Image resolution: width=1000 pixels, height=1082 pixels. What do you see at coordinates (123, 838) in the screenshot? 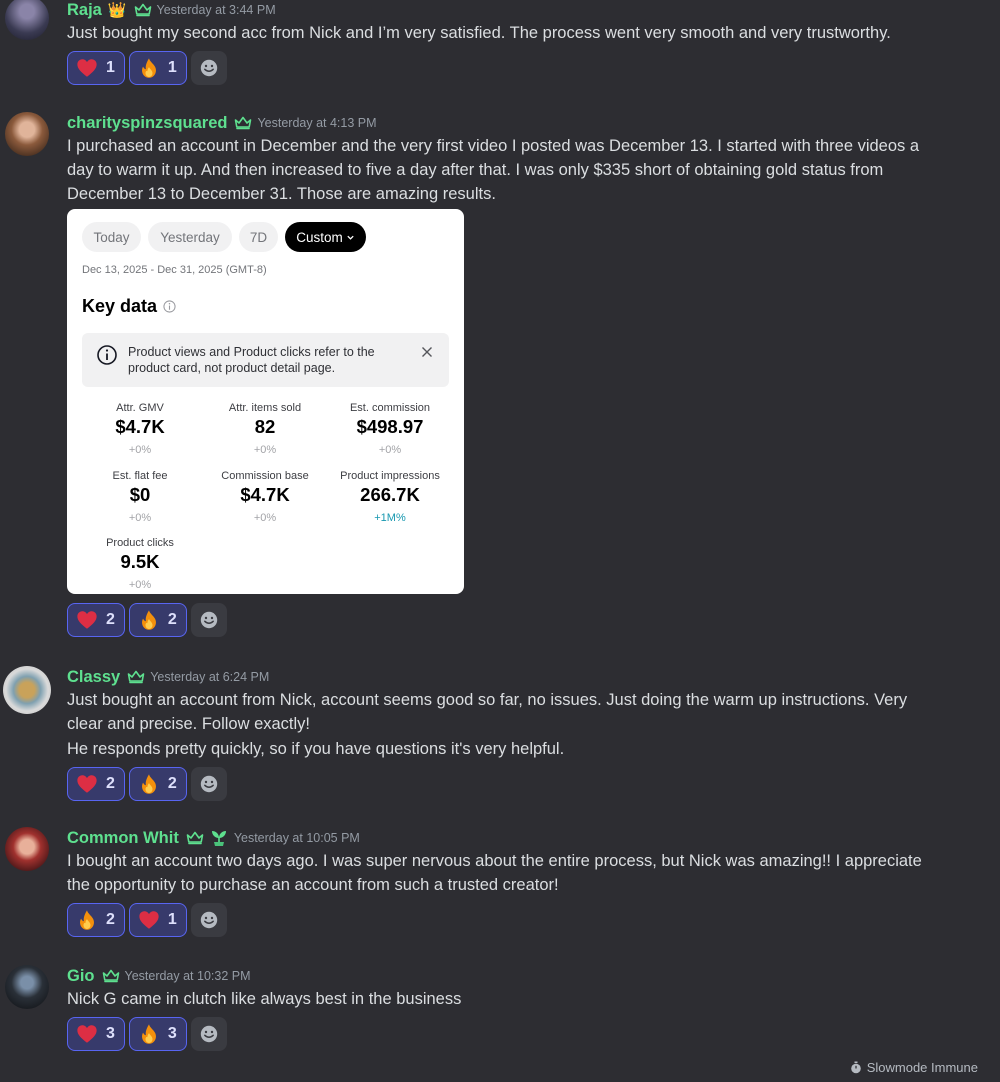
I see `author-name: Common Whit` at bounding box center [123, 838].